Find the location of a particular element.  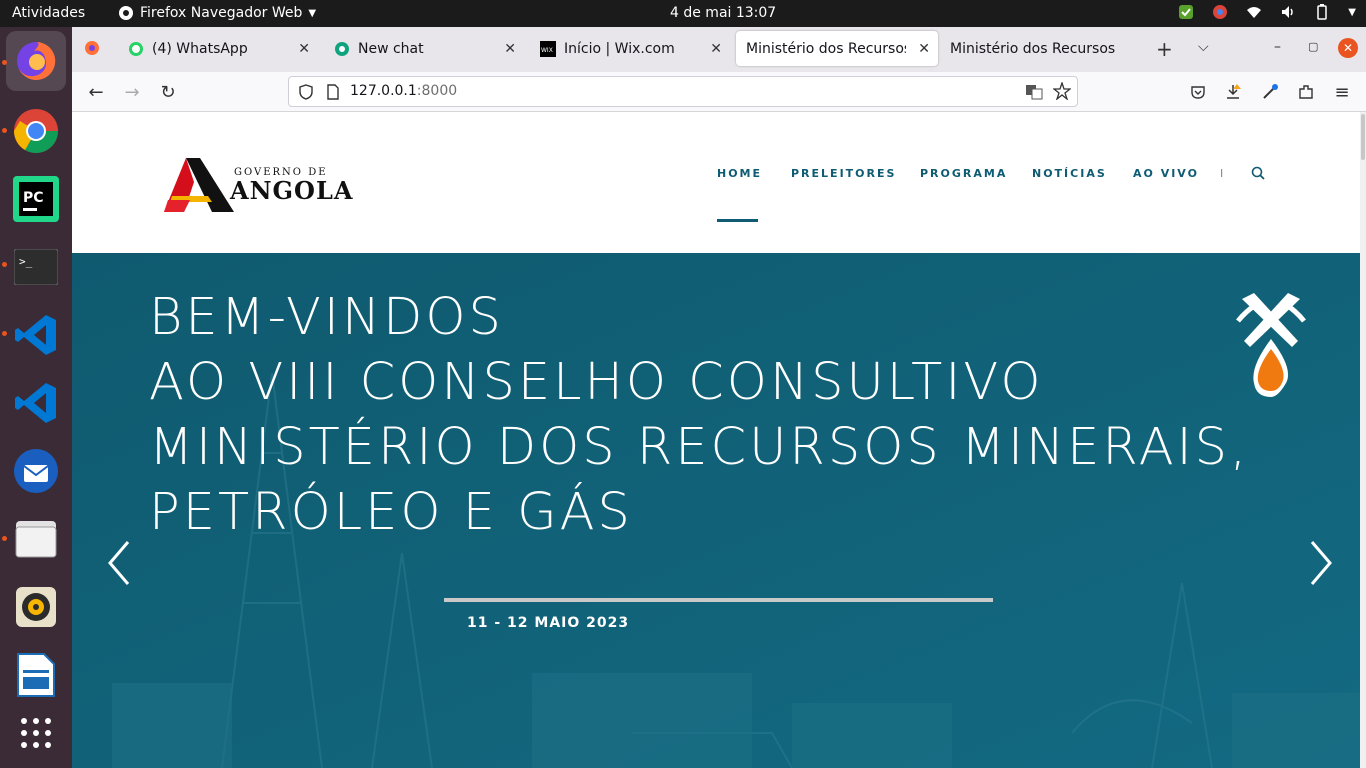

new-tab-button: + is located at coordinates (1164, 49).